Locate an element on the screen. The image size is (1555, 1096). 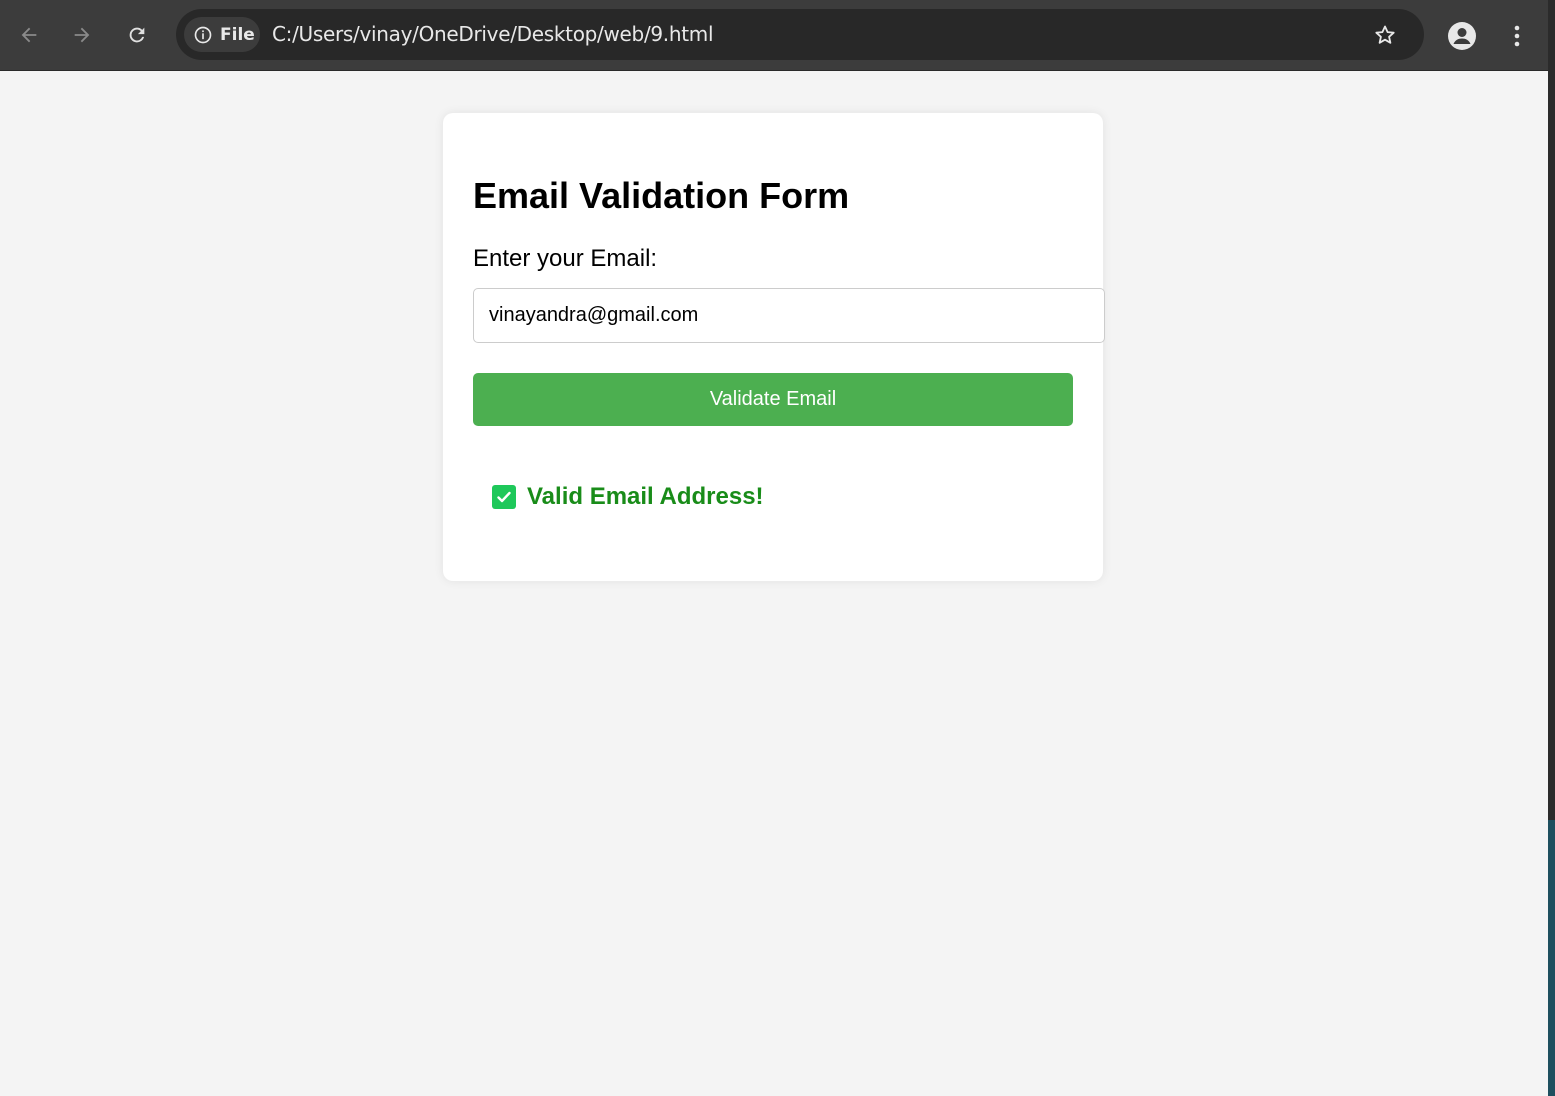
avatar-icon is located at coordinates (1462, 36).